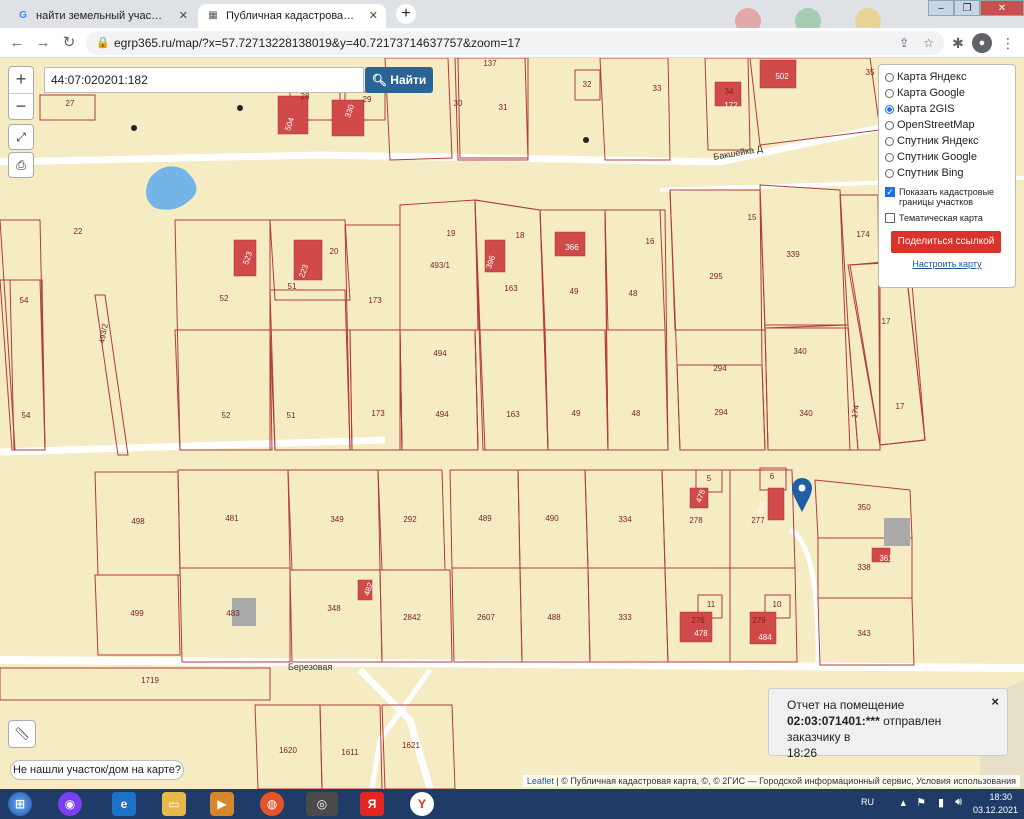 The image size is (1024, 819). What do you see at coordinates (947, 173) in the screenshot?
I see `layer-option-bing-sat: Спутник Bing` at bounding box center [947, 173].